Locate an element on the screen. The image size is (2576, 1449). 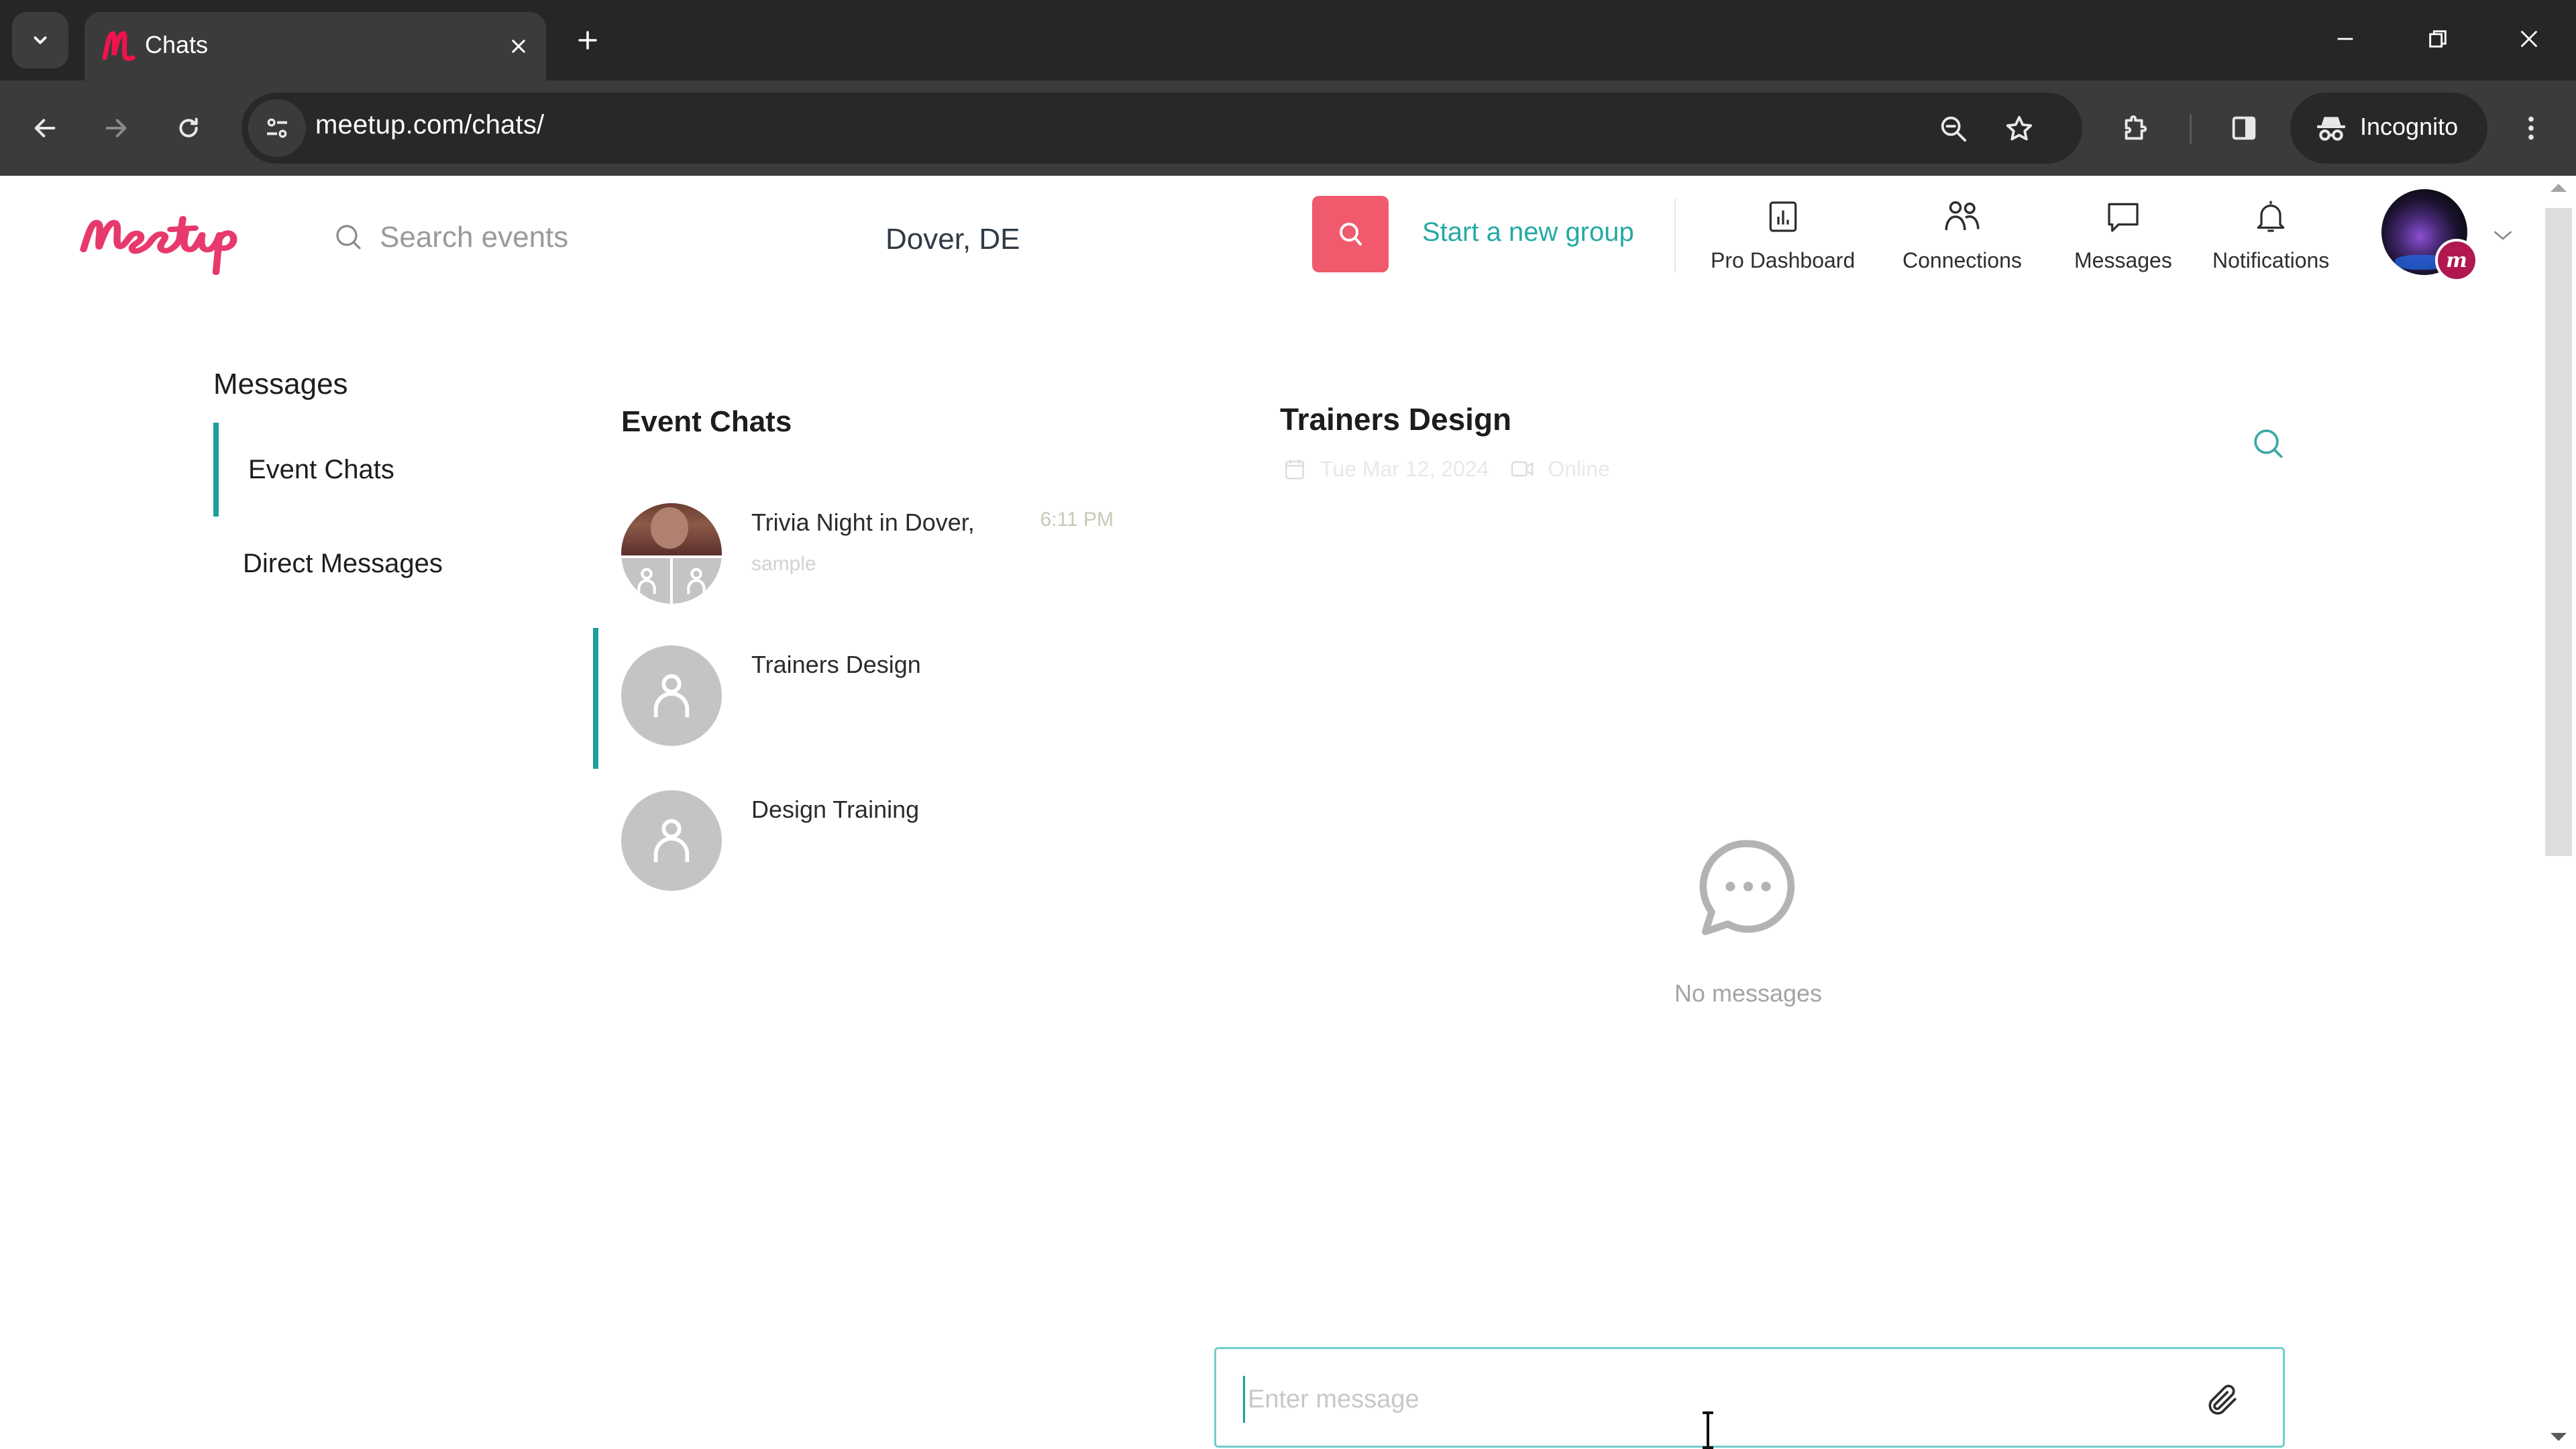
text-cursor-icon is located at coordinates (1708, 1430).